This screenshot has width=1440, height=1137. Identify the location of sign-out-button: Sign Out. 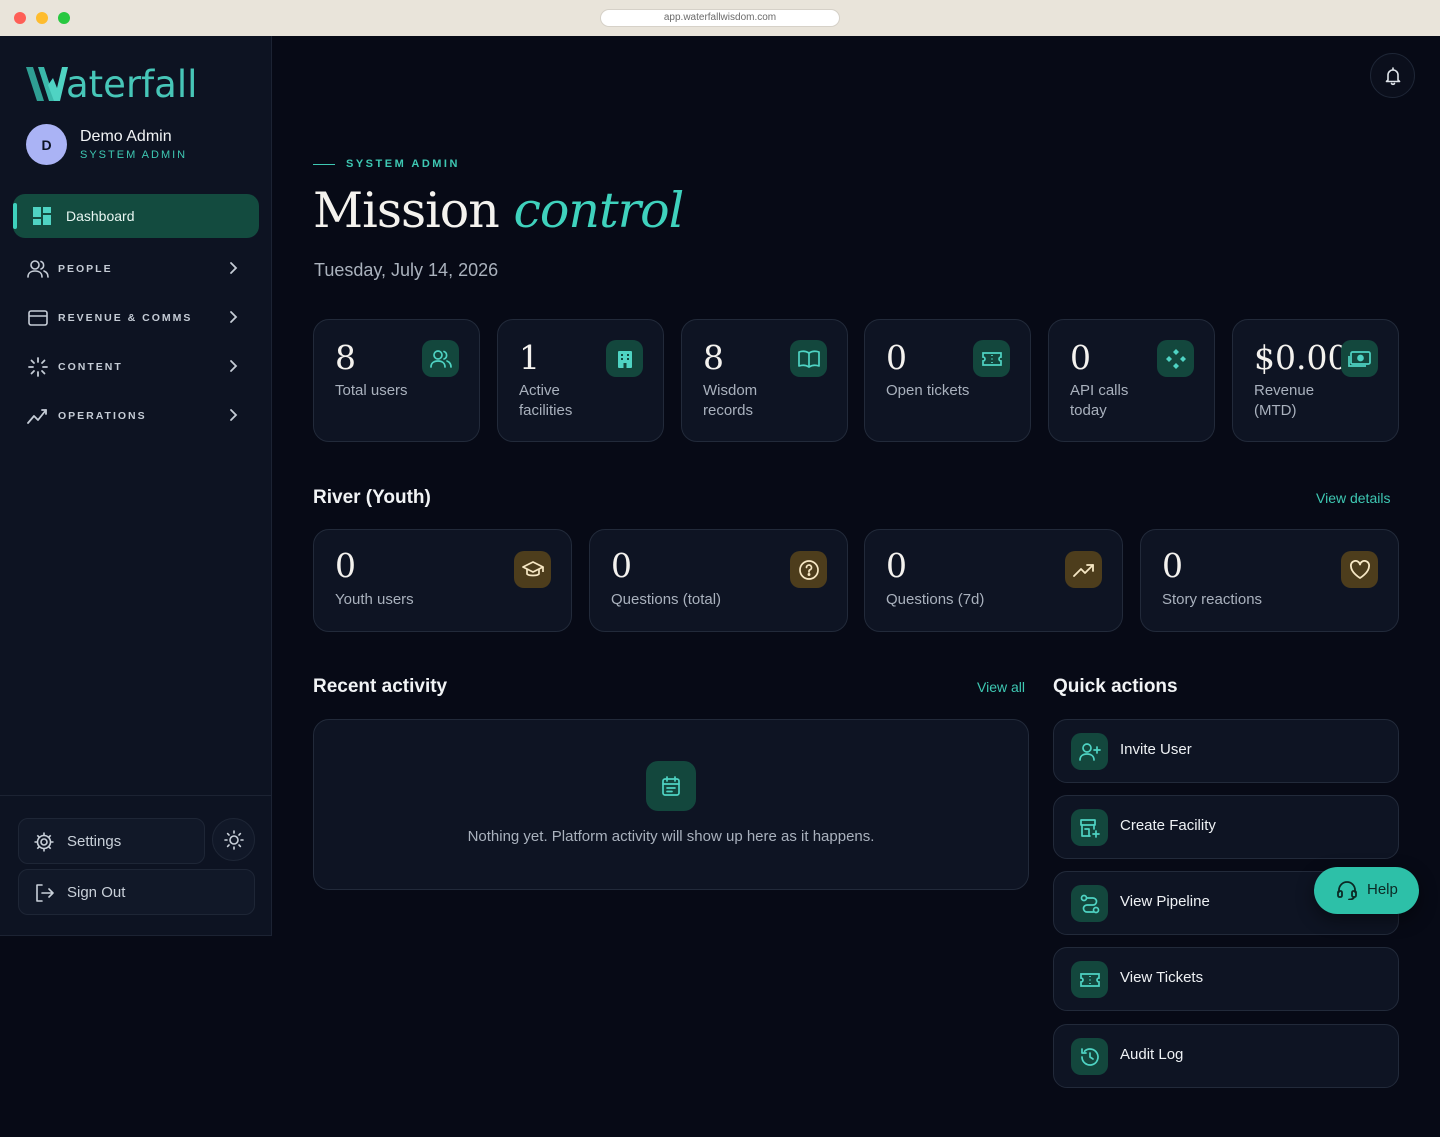
(136, 892).